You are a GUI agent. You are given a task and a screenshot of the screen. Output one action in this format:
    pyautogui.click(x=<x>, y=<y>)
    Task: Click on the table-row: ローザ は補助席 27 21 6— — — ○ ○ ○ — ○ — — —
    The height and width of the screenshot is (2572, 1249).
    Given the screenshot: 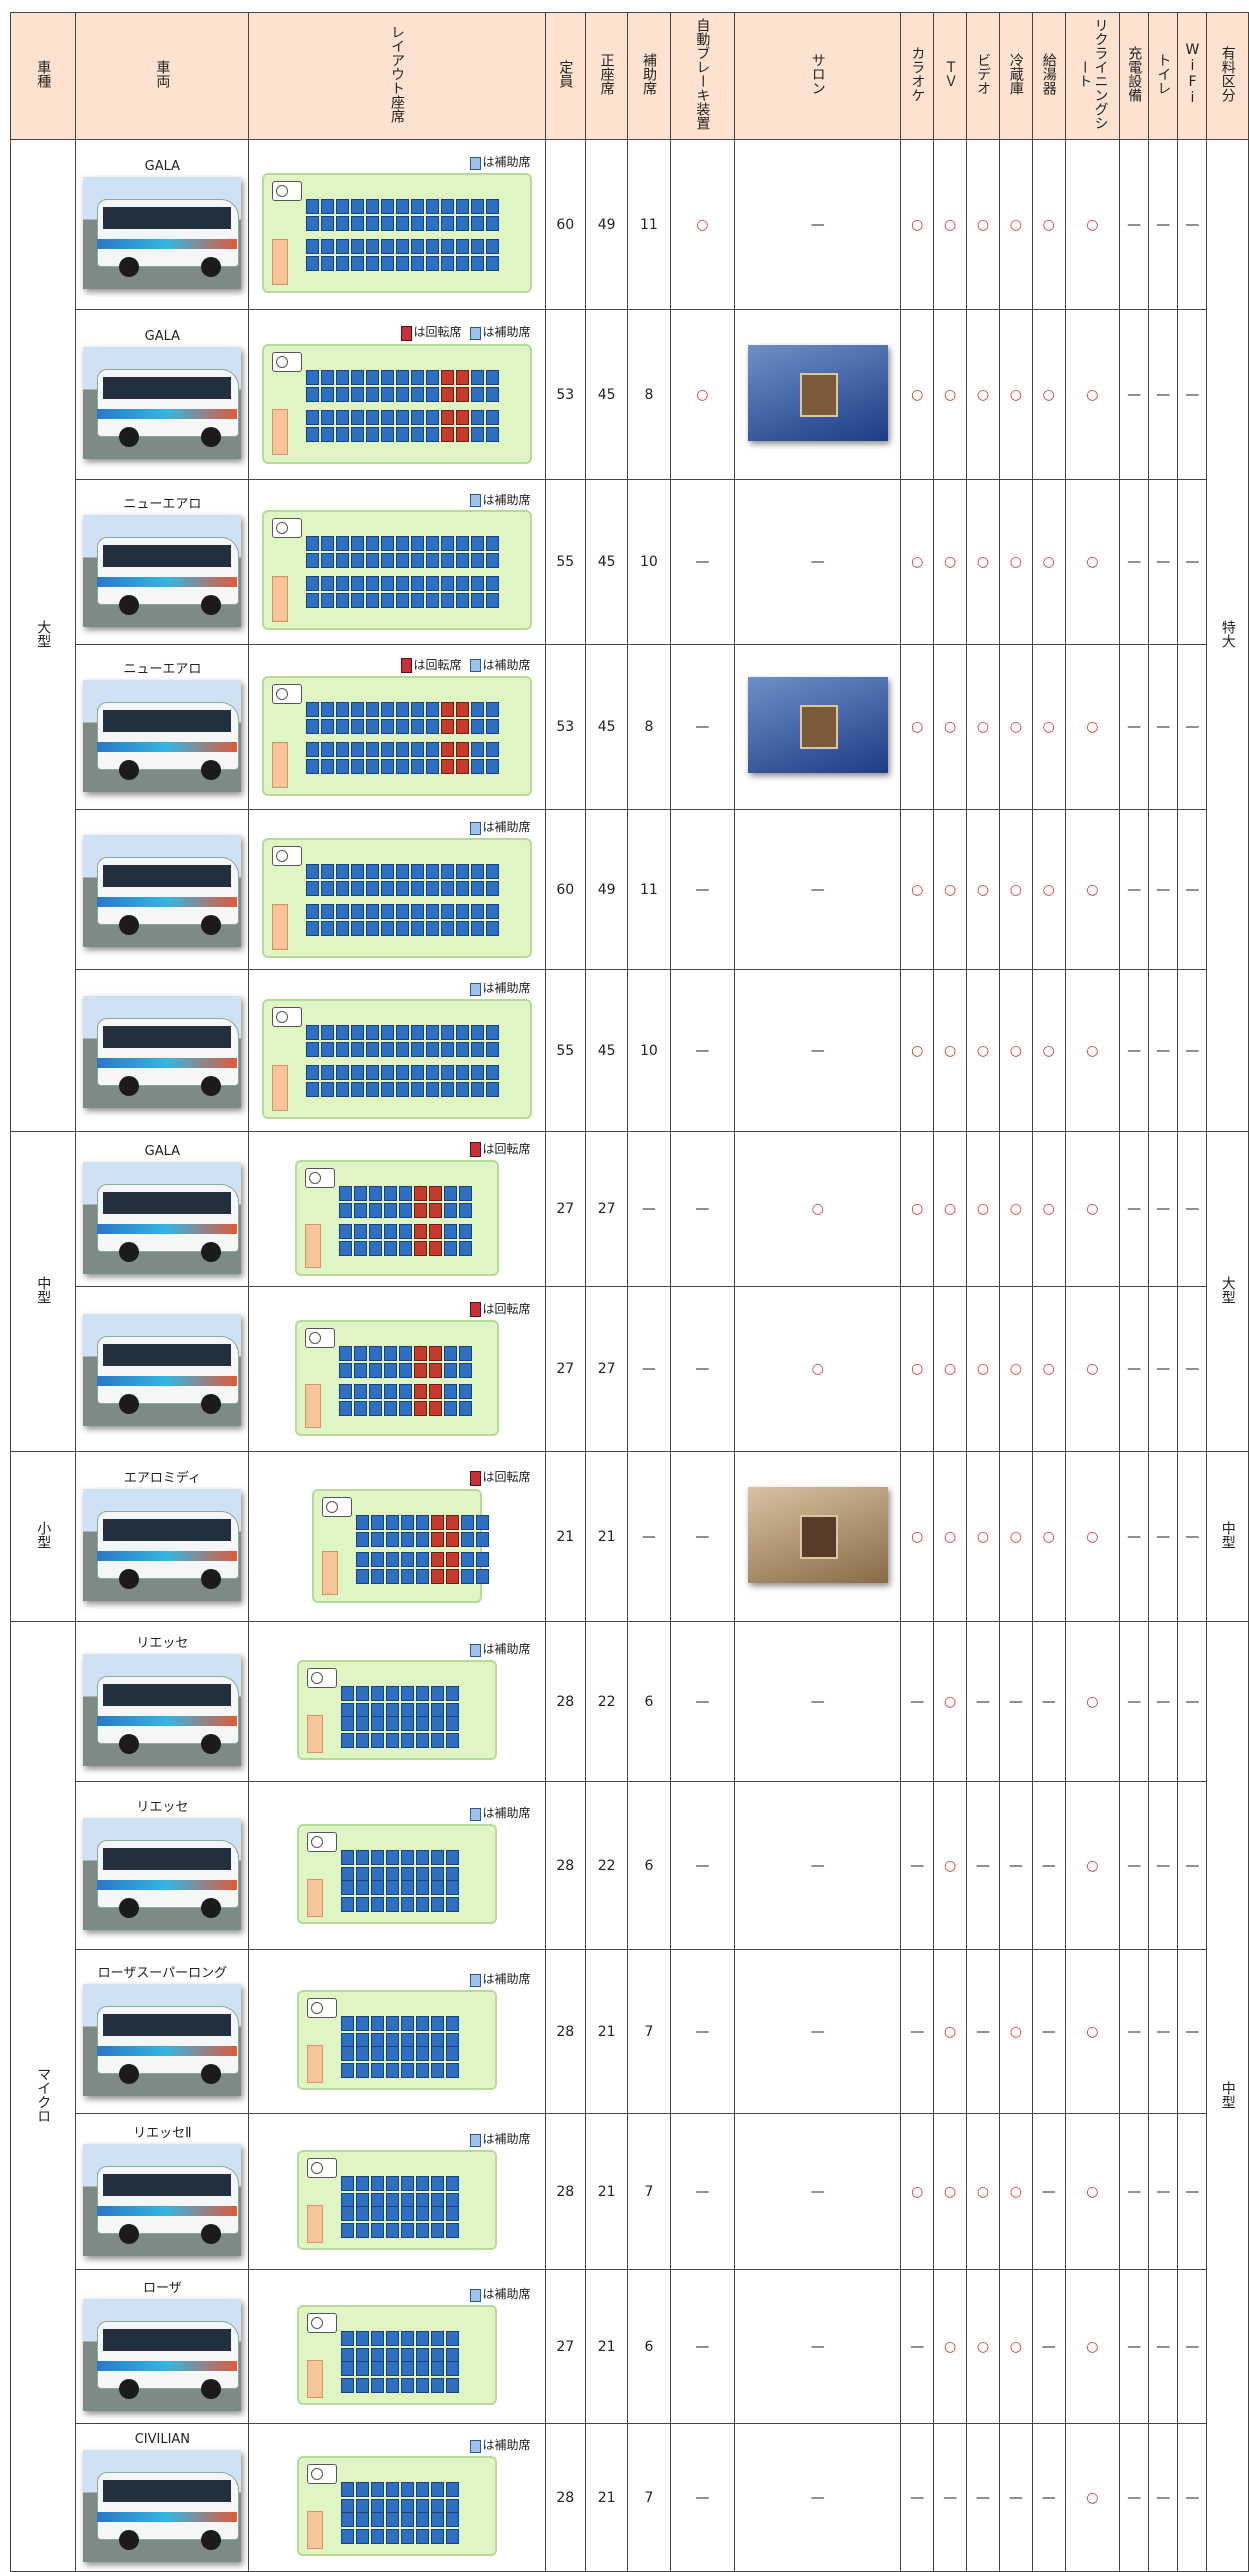 What is the action you would take?
    pyautogui.click(x=630, y=2347)
    